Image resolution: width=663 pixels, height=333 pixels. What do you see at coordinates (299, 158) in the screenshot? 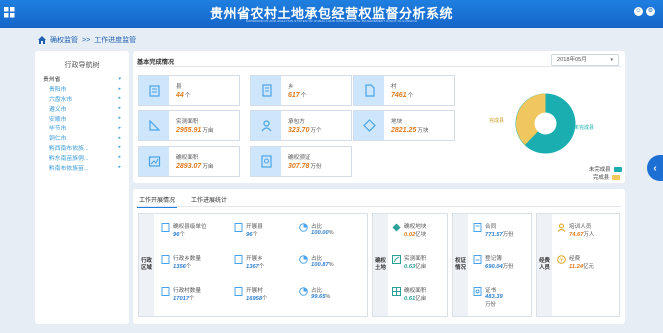
I see `stat-label: 确权颁证` at bounding box center [299, 158].